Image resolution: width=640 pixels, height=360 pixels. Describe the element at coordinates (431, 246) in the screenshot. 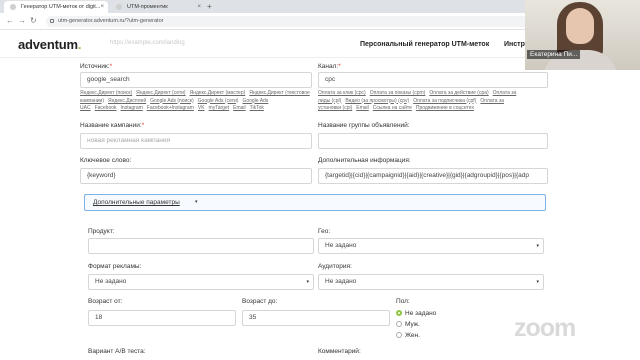

I see `geo-select: Не задано ▾` at that location.